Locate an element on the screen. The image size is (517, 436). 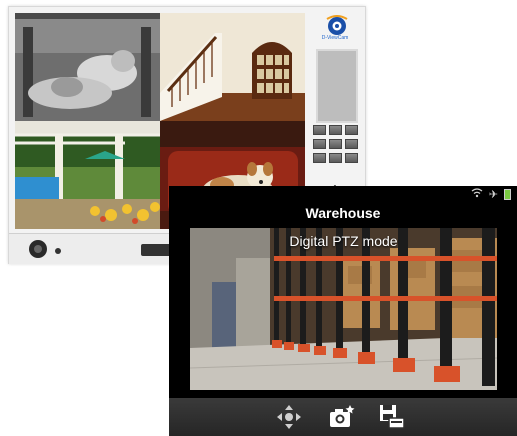
camera-title: Warehouse is located at coordinates (343, 213).